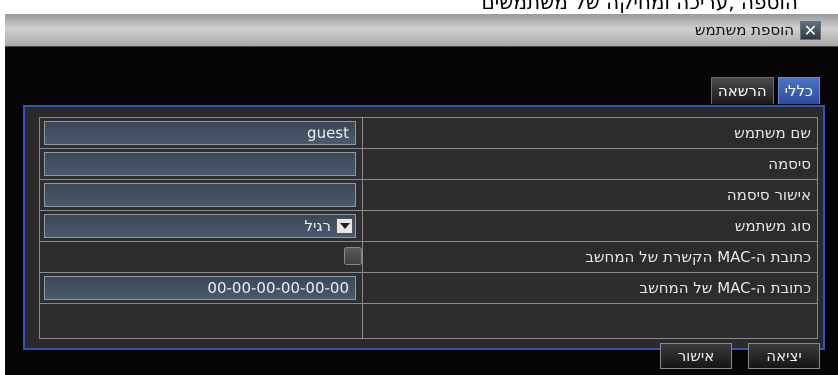 The image size is (838, 375). I want to click on confirm-password-field, so click(200, 195).